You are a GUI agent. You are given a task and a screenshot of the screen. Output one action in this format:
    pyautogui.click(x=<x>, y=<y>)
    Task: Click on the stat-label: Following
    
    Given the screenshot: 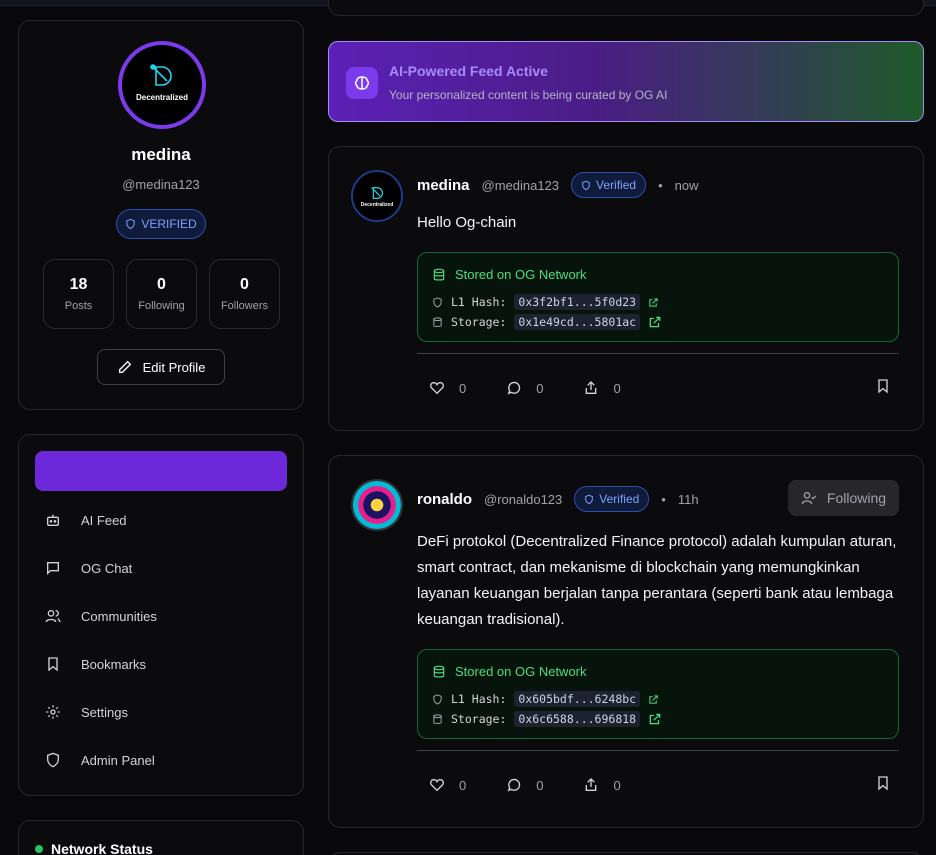 What is the action you would take?
    pyautogui.click(x=161, y=306)
    